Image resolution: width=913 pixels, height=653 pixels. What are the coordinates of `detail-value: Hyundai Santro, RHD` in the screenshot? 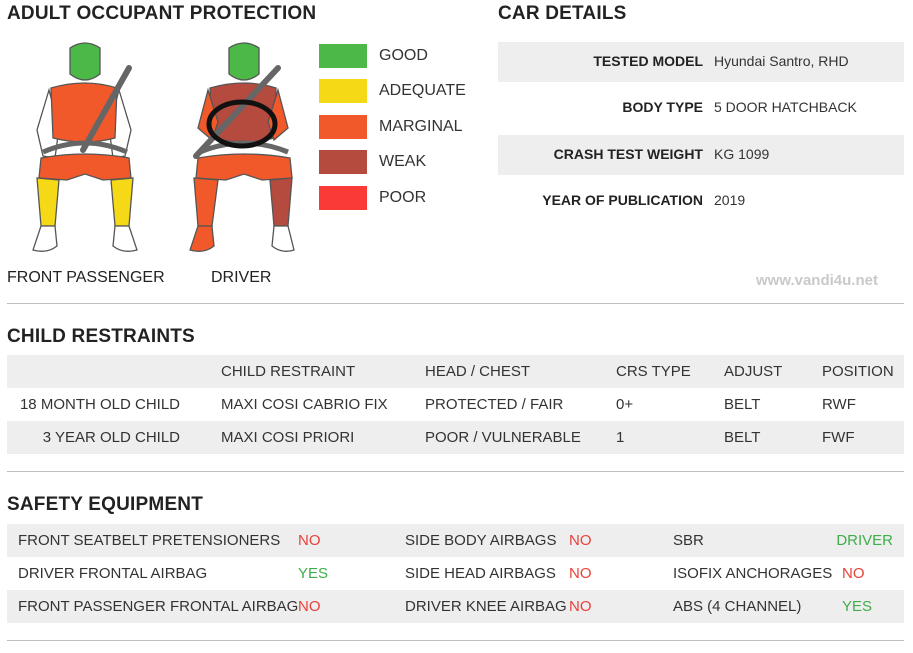 It's located at (781, 61).